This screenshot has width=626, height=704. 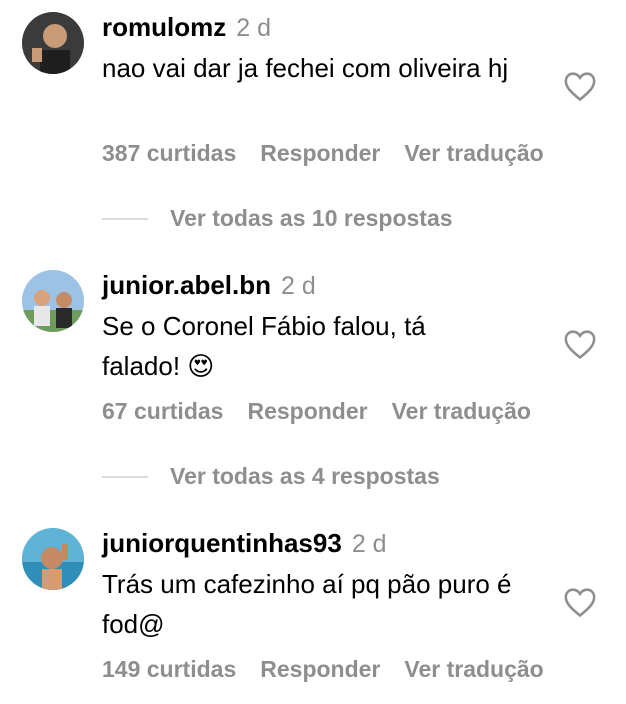 I want to click on like-count: 149 curtidas, so click(x=169, y=669).